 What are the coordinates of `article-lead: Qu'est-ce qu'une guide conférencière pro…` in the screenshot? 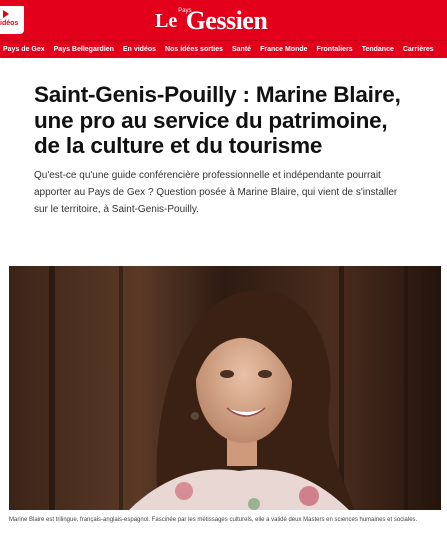 It's located at (216, 192).